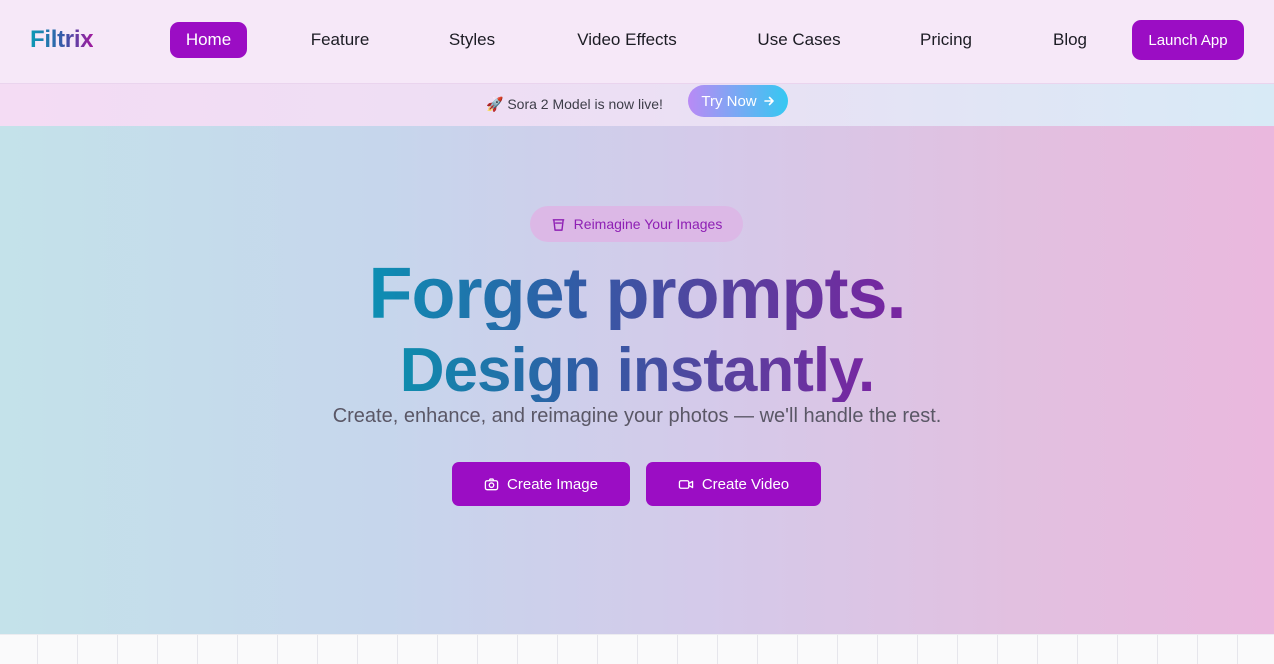 The height and width of the screenshot is (664, 1274). I want to click on hero-badge: Reimagine Your Images, so click(636, 224).